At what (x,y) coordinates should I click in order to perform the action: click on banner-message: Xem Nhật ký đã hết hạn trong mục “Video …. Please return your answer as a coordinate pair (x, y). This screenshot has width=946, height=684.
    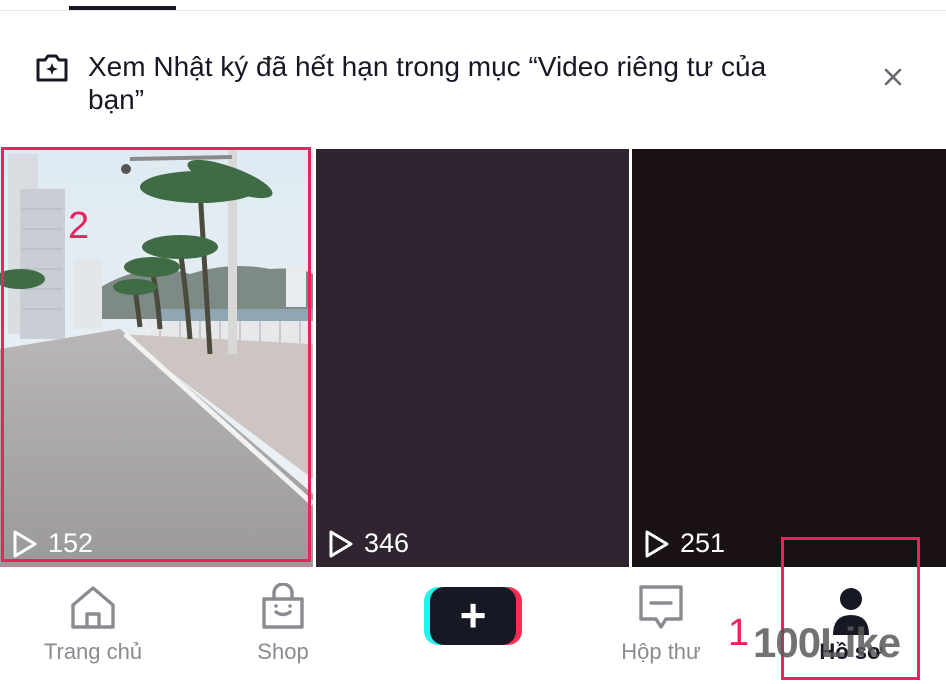
    Looking at the image, I should click on (427, 83).